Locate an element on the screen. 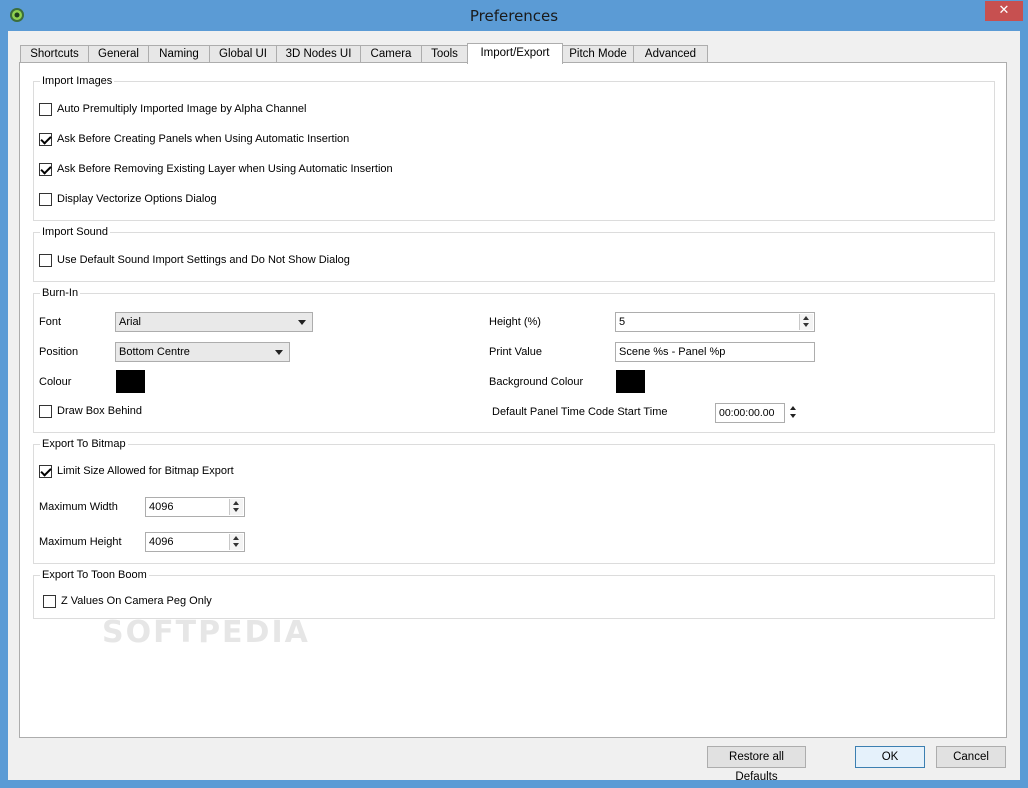  height-value: 5 is located at coordinates (622, 322).